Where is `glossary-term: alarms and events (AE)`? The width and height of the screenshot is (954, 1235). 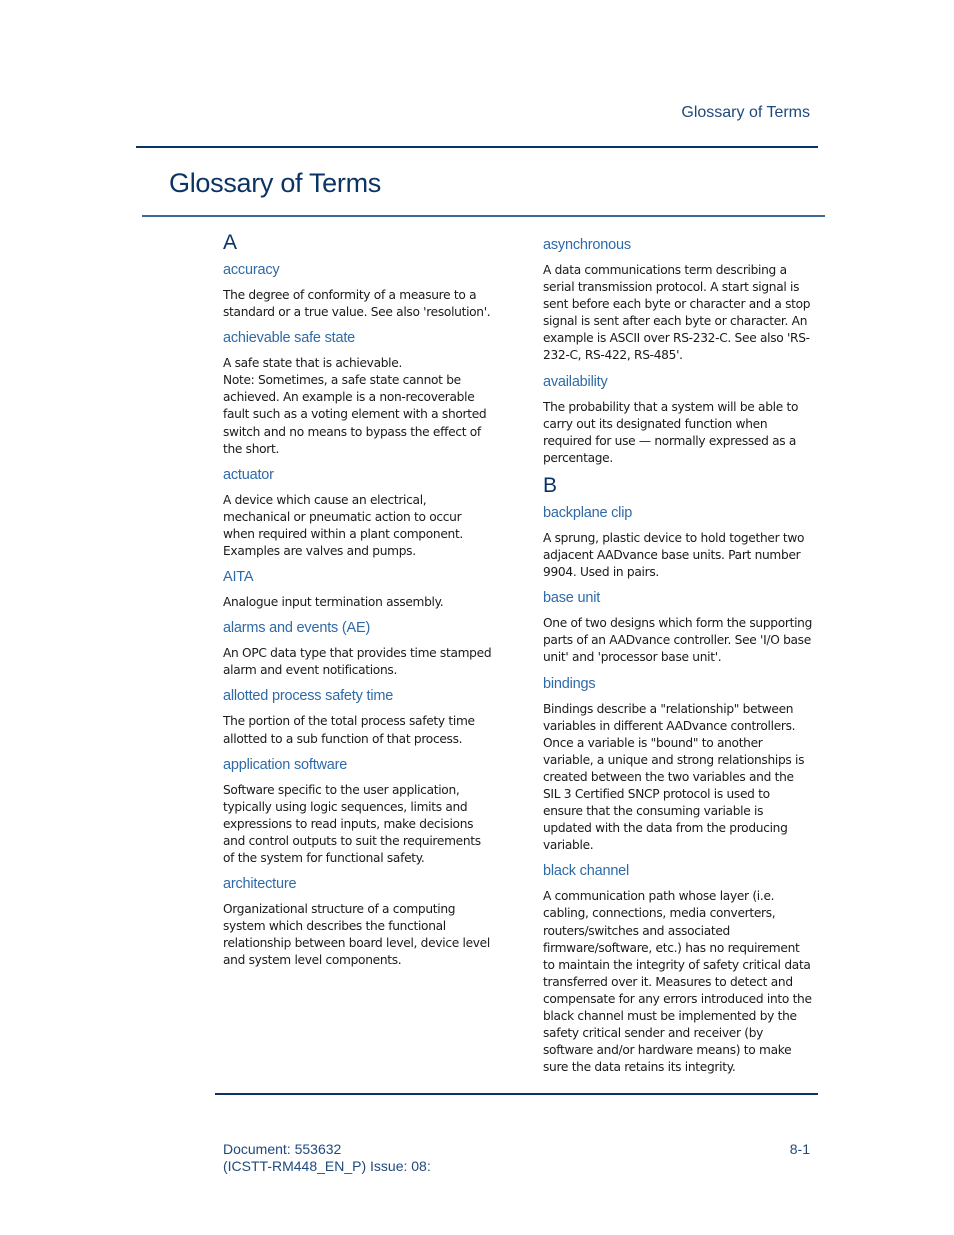 glossary-term: alarms and events (AE) is located at coordinates (297, 628).